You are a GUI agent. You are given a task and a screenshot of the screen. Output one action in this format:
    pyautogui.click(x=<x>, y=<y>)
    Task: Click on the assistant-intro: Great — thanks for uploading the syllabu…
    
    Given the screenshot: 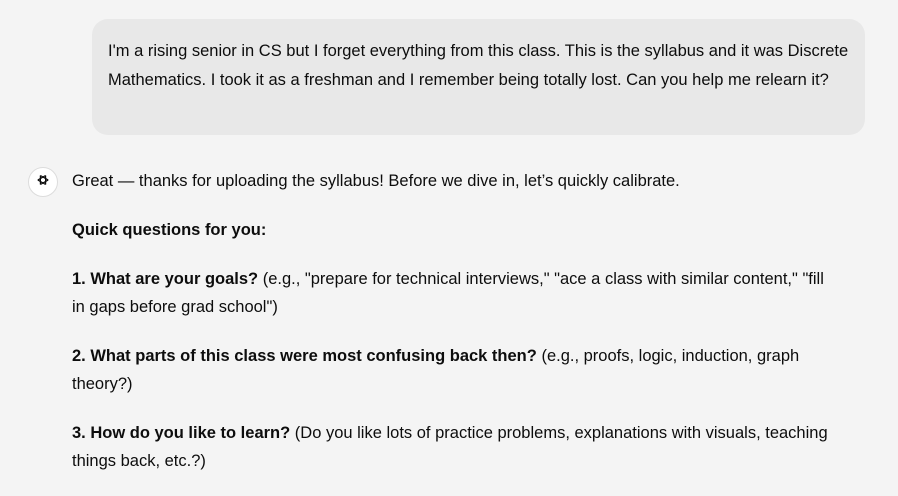 What is the action you would take?
    pyautogui.click(x=376, y=181)
    